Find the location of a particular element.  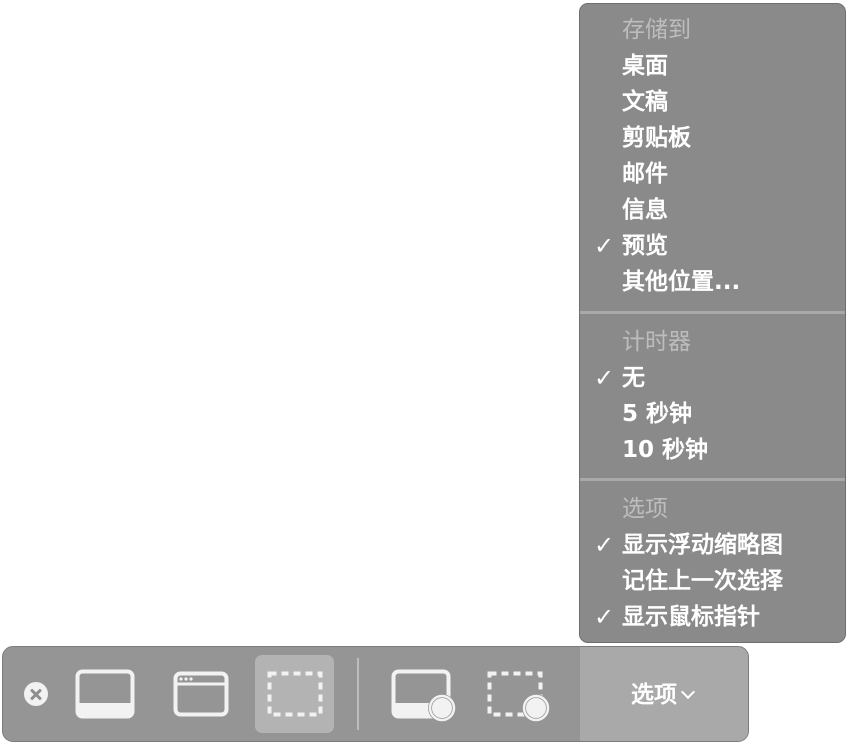

menu-header-timer: 计时器 is located at coordinates (712, 342).